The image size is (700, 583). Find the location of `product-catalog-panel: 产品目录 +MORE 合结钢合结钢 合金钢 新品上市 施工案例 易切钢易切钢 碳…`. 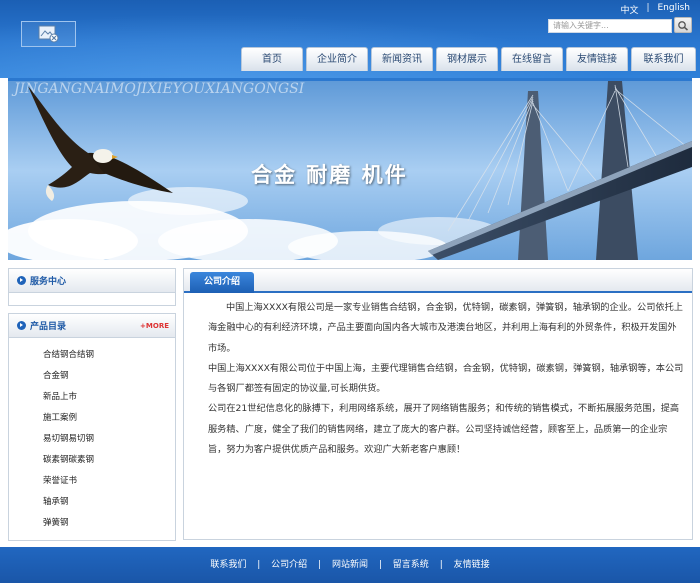

product-catalog-panel: 产品目录 +MORE 合结钢合结钢 合金钢 新品上市 施工案例 易切钢易切钢 碳… is located at coordinates (92, 427).